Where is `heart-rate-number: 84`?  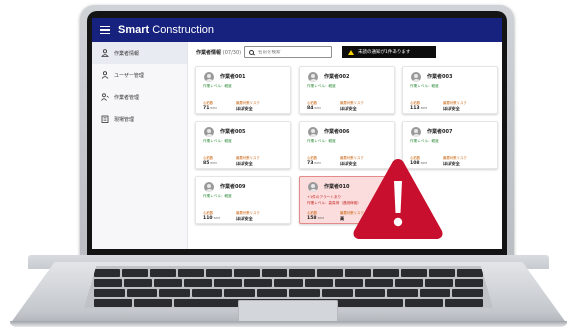
heart-rate-number: 84 is located at coordinates (310, 108).